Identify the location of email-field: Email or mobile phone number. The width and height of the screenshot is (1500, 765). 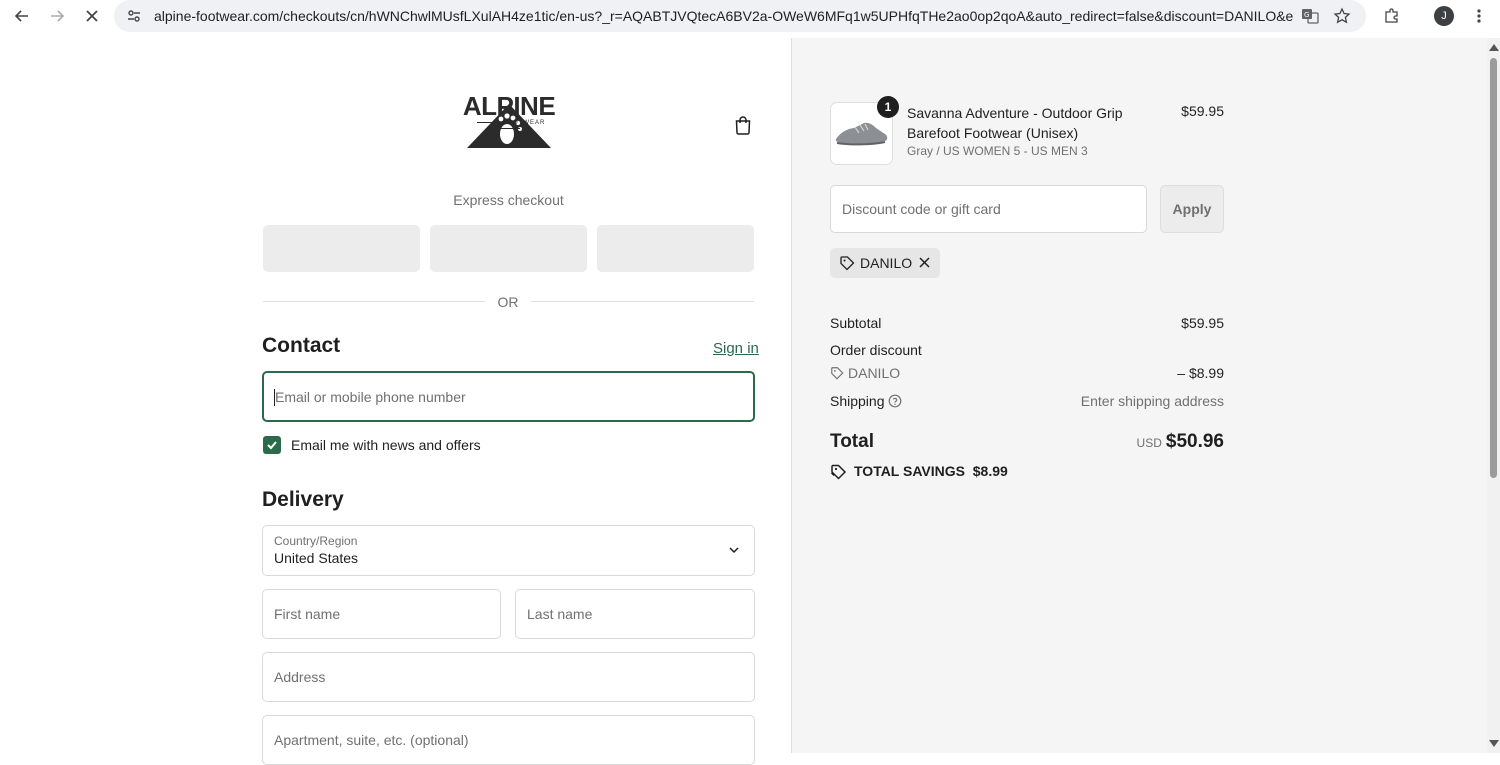
(508, 396).